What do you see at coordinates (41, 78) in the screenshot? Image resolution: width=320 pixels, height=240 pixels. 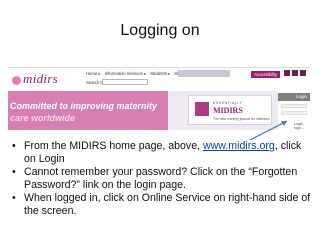 I see `site-logo-text: midirs` at bounding box center [41, 78].